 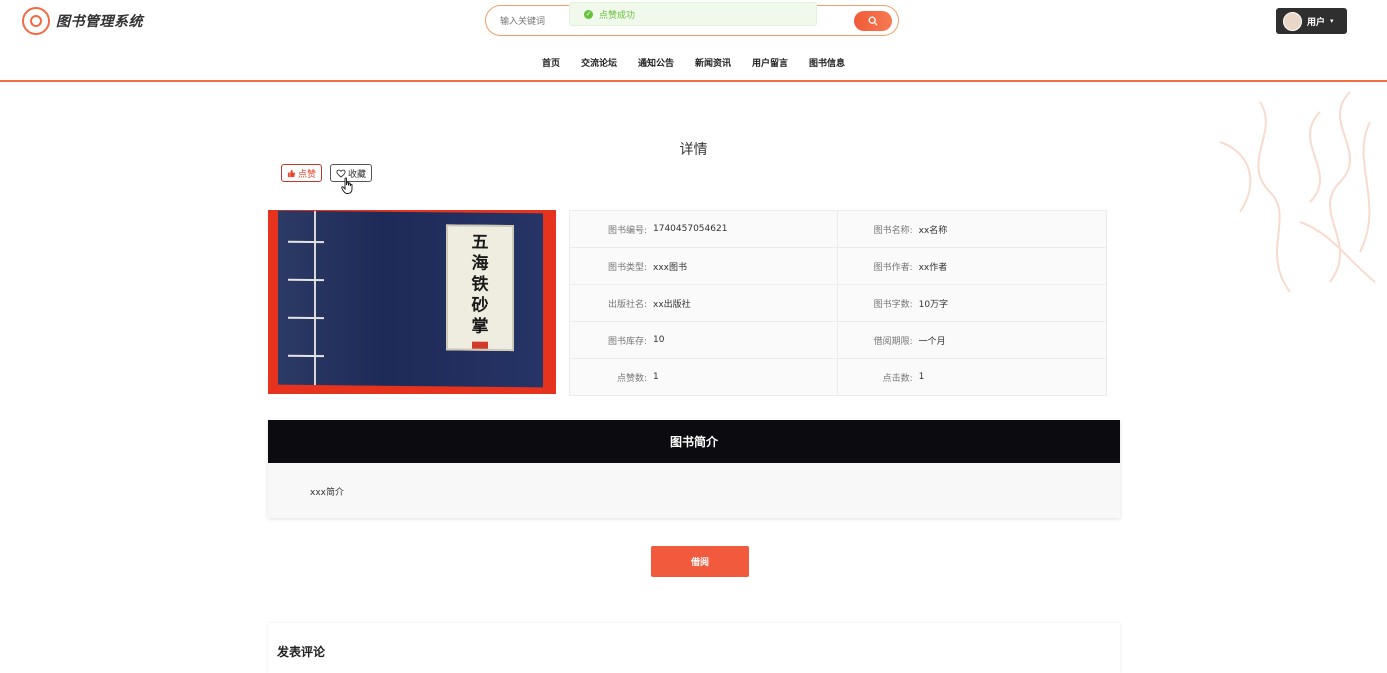 I want to click on table-row: 点赞数: 1 点击数: 1, so click(x=838, y=377).